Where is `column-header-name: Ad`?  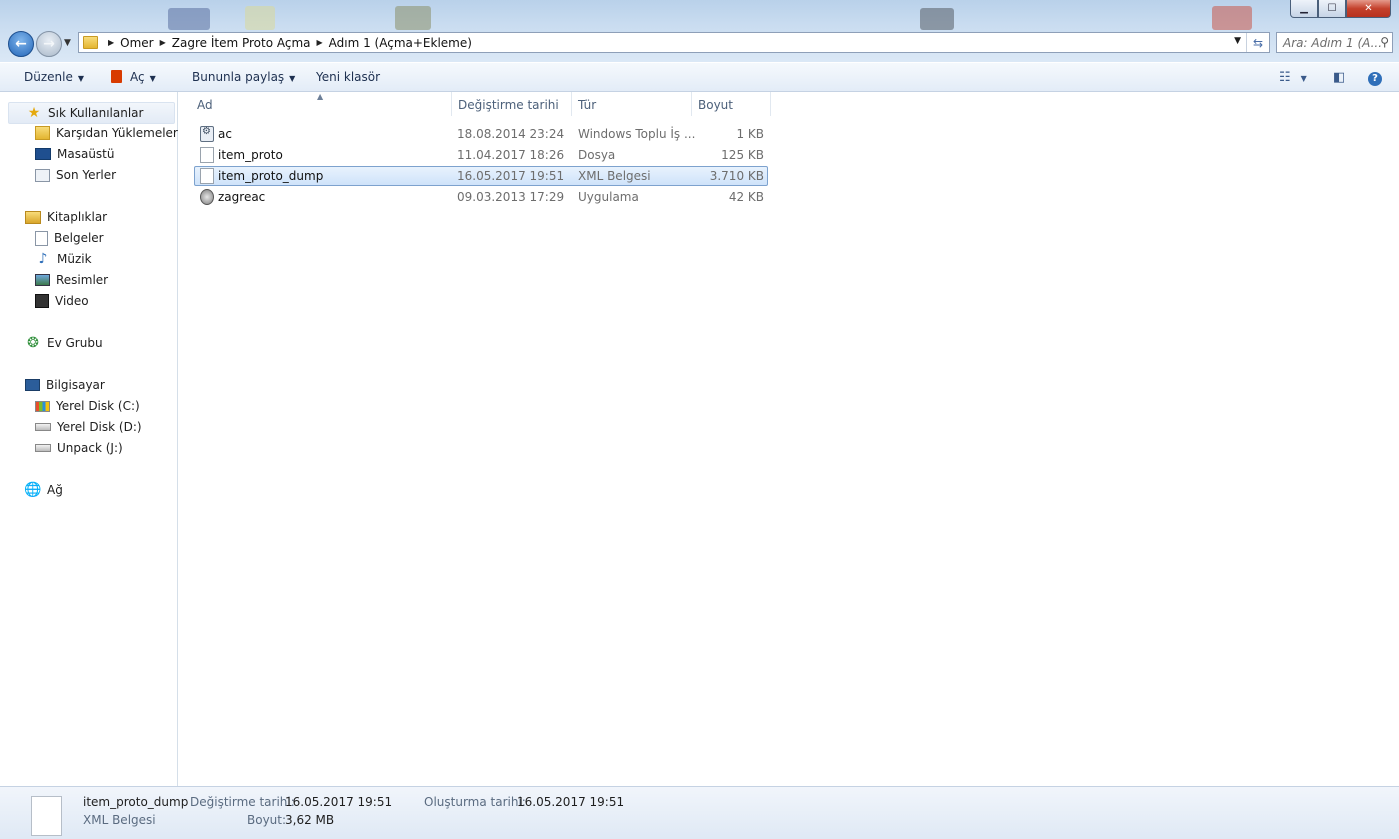 column-header-name: Ad is located at coordinates (205, 105).